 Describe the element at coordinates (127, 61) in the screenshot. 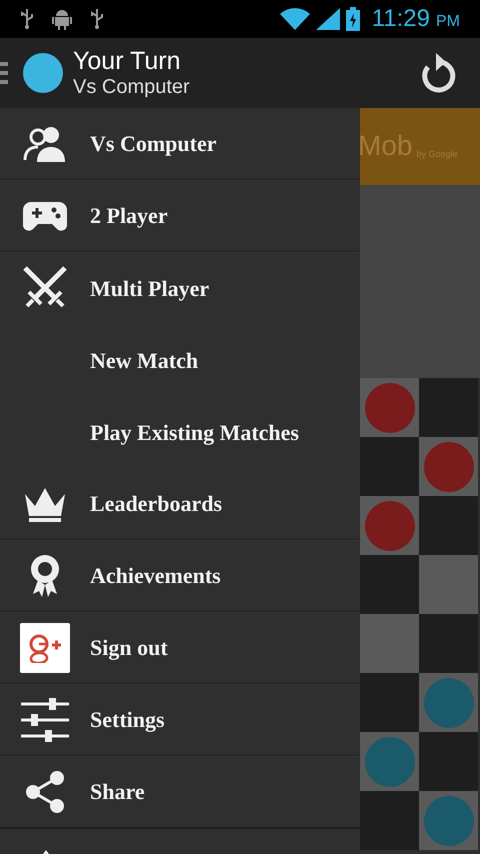

I see `title: Your Turn` at that location.